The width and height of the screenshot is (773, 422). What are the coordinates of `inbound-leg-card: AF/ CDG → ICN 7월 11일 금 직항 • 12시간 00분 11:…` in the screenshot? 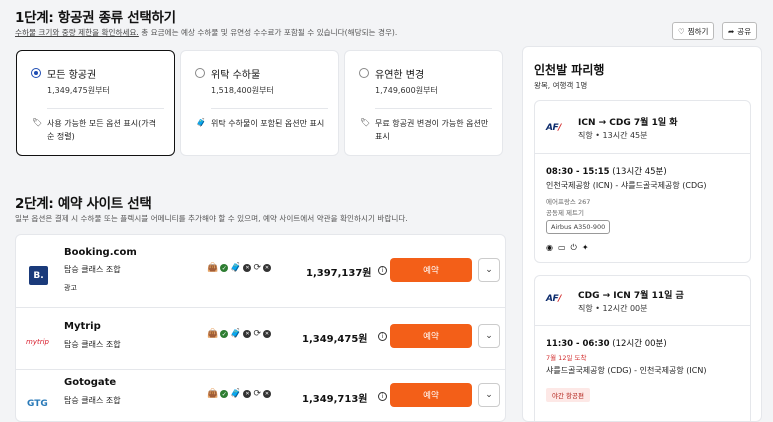 It's located at (642, 348).